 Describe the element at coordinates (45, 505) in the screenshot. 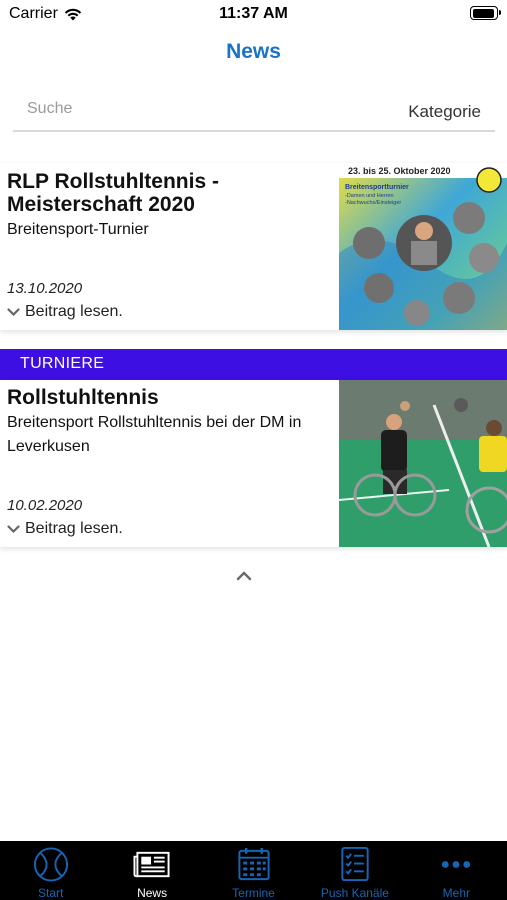

I see `article-date: 10.02.2020` at that location.